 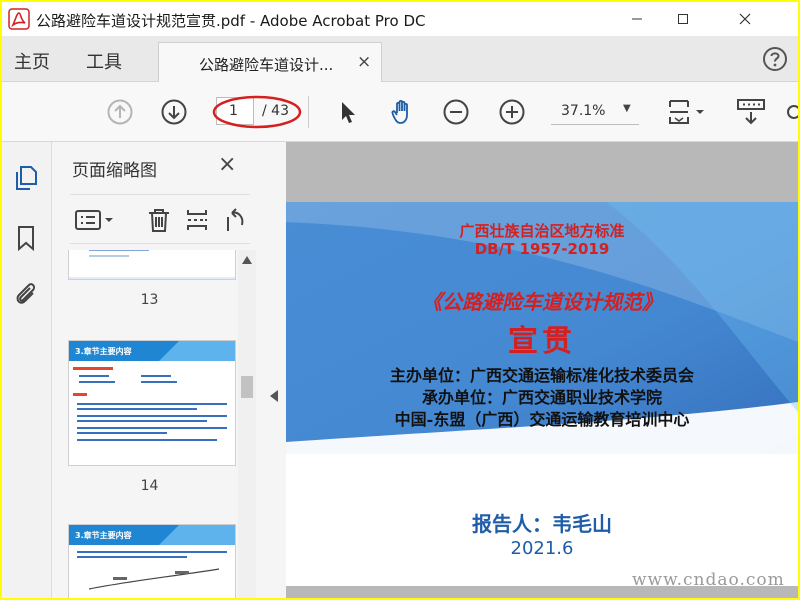 What do you see at coordinates (627, 108) in the screenshot?
I see `chevron-down-icon: ▼` at bounding box center [627, 108].